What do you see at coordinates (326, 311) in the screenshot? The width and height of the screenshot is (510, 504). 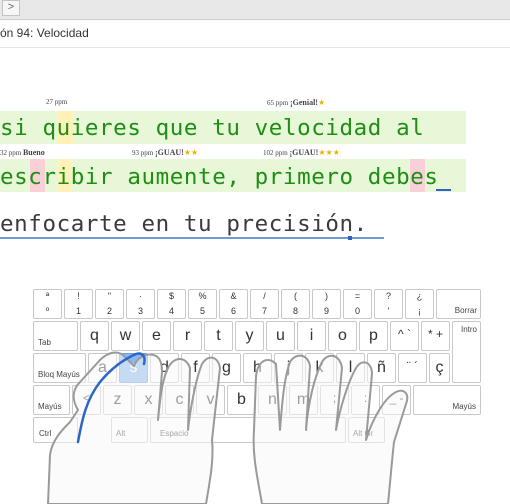 I see `key-label: 9` at bounding box center [326, 311].